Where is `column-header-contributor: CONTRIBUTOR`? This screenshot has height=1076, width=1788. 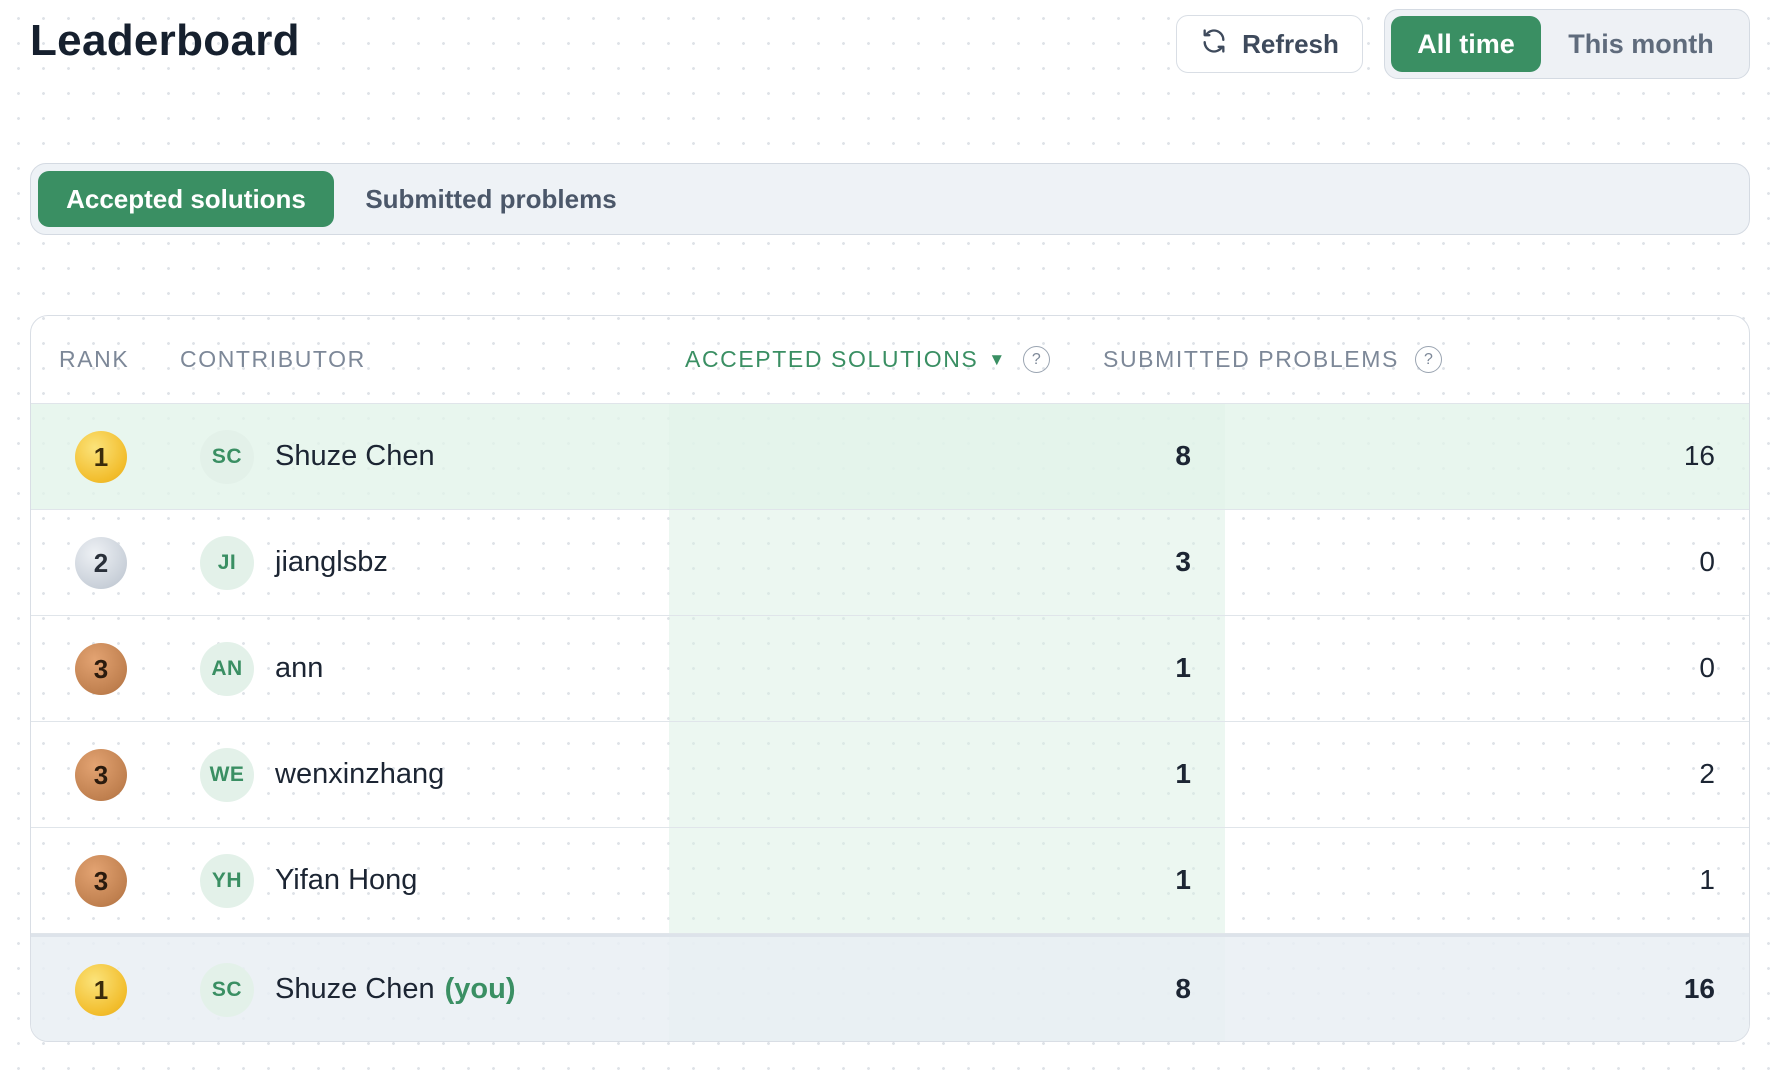
column-header-contributor: CONTRIBUTOR is located at coordinates (273, 359).